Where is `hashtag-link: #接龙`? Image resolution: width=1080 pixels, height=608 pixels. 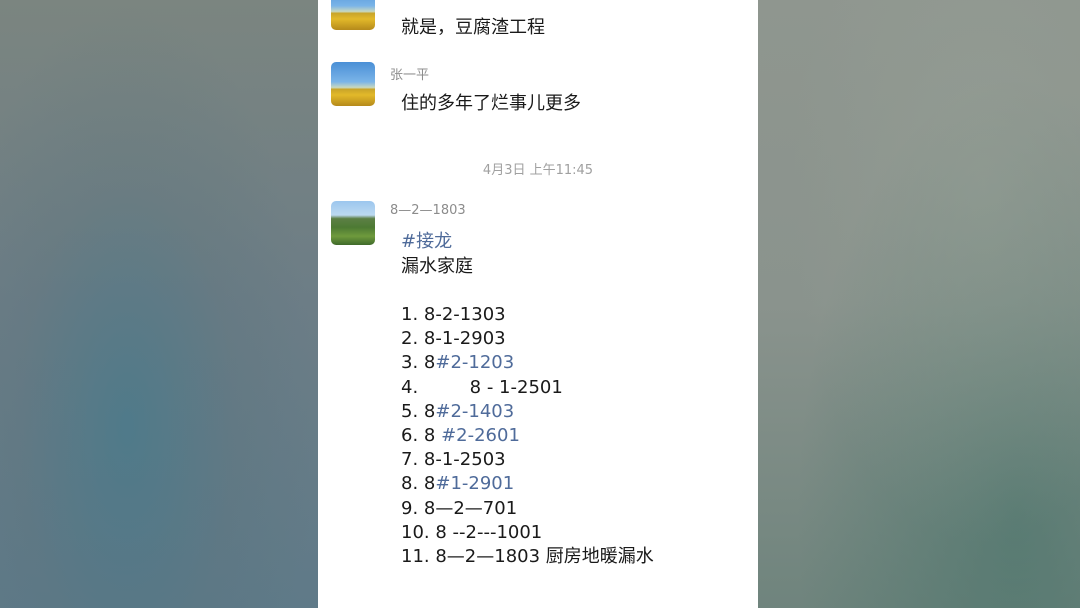 hashtag-link: #接龙 is located at coordinates (426, 242).